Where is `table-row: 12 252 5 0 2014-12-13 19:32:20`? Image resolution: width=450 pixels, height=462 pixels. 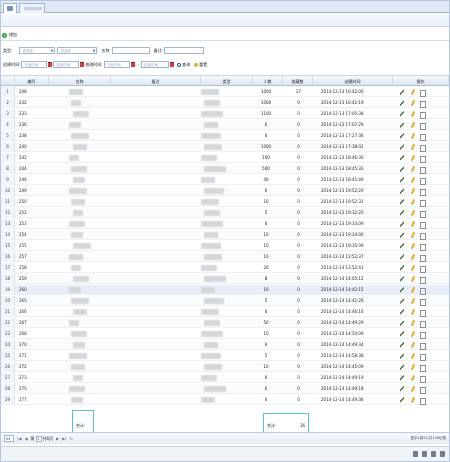
table-row: 12 252 5 0 2014-12-13 19:32:20 is located at coordinates (225, 213).